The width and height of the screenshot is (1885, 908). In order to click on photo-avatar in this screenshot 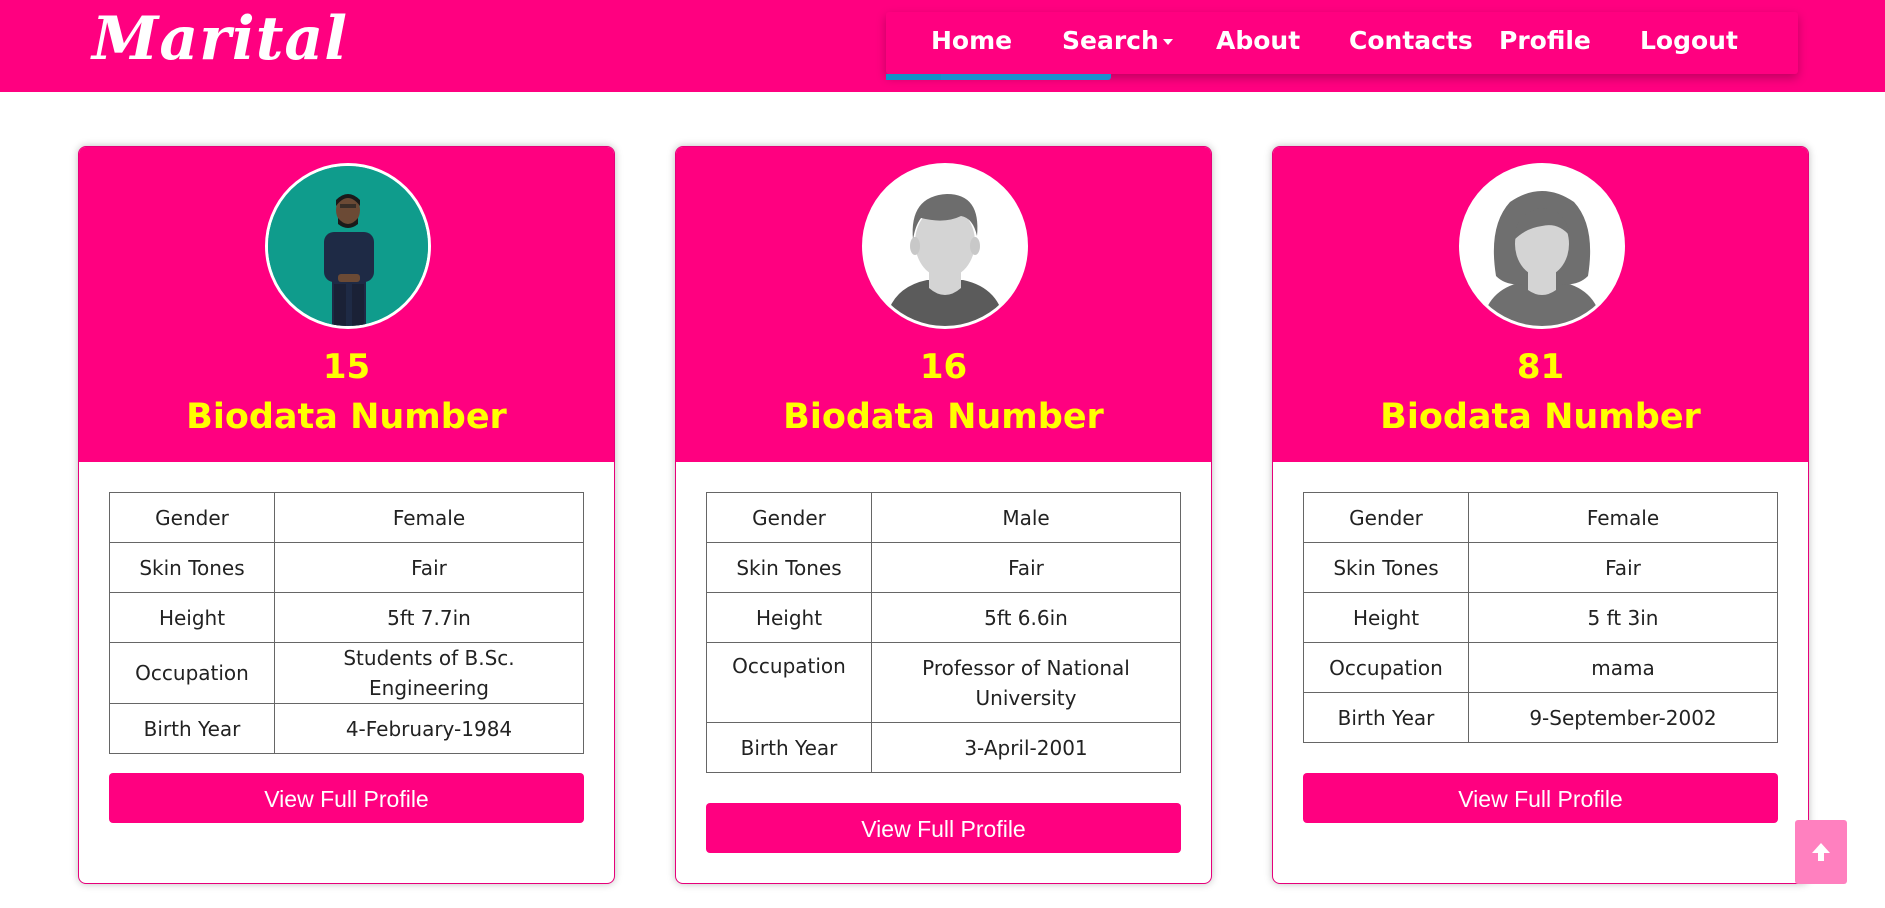, I will do `click(348, 246)`.